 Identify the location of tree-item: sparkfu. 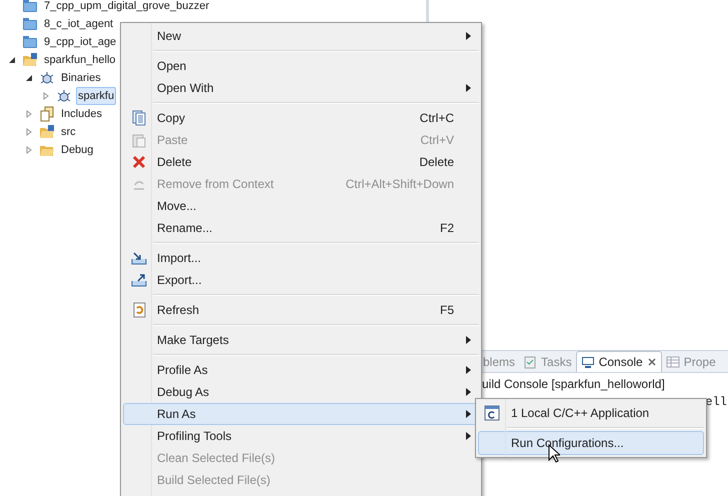
(96, 96).